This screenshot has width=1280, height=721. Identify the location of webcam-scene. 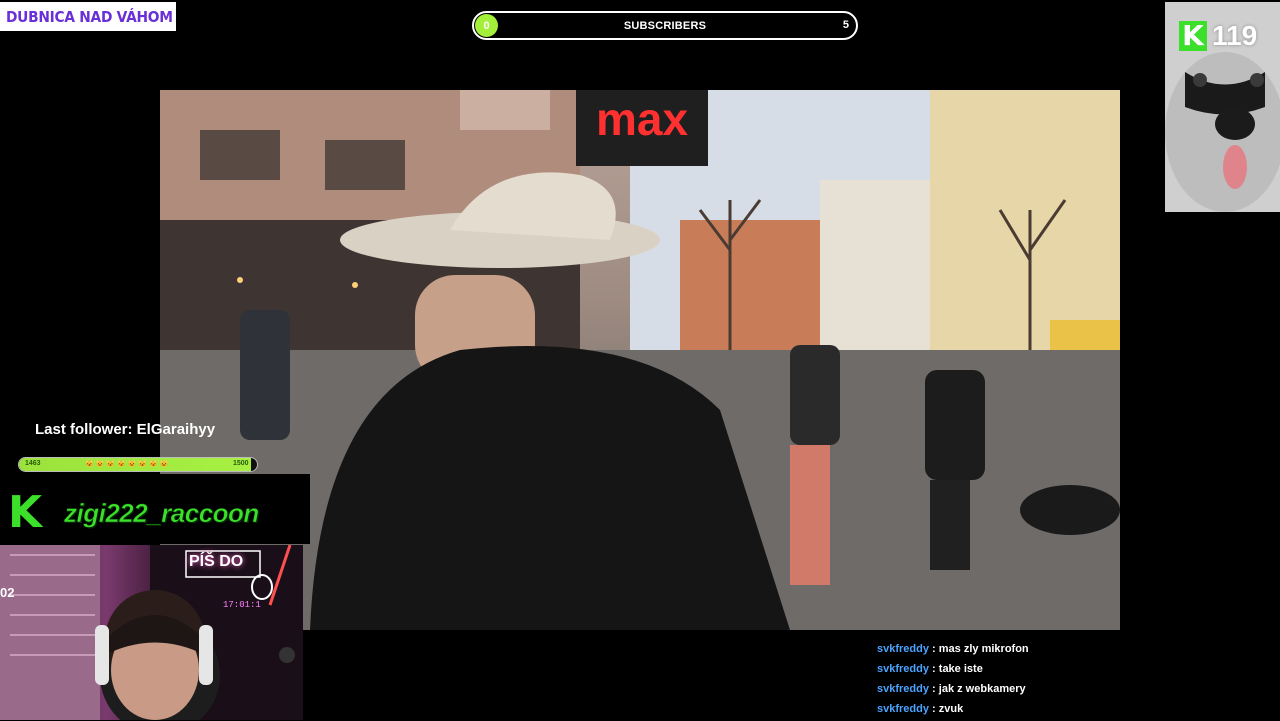
(151, 632).